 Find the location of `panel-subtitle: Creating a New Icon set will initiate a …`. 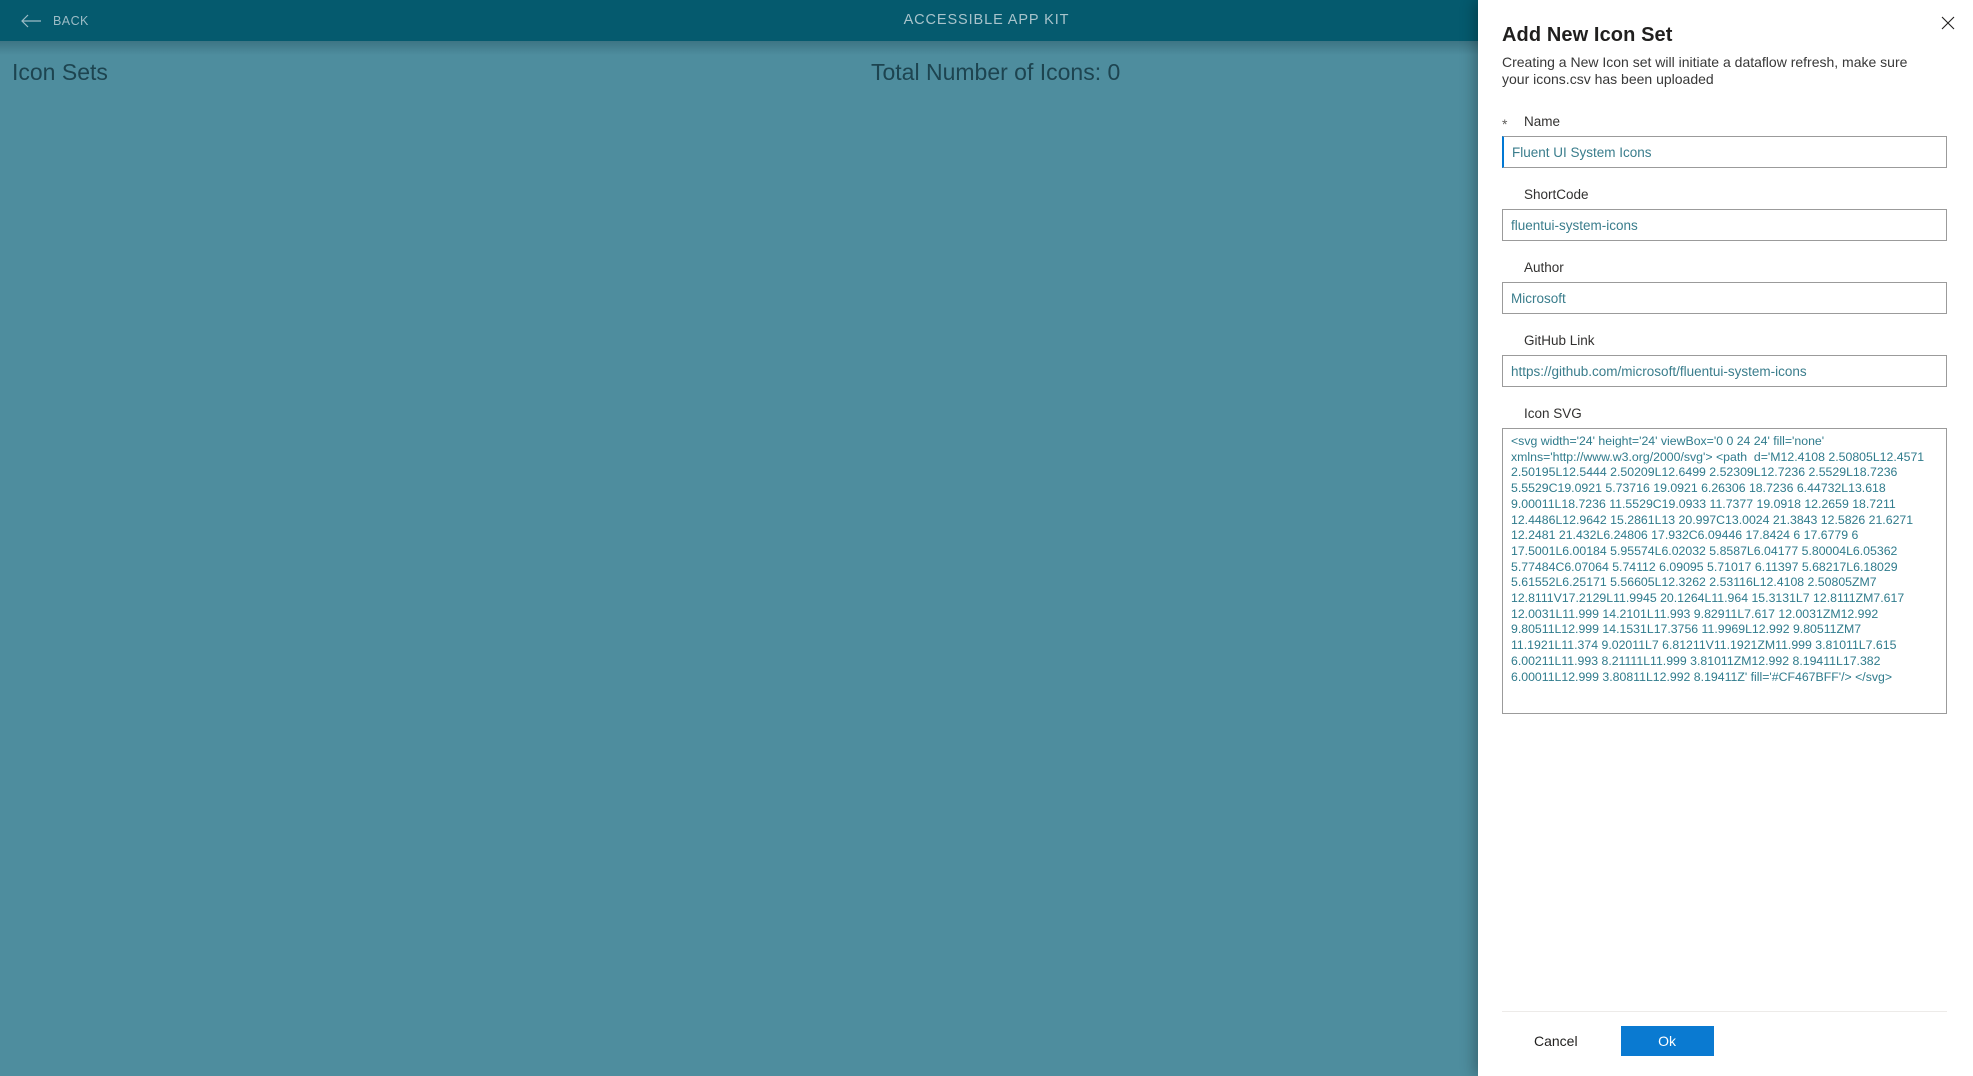

panel-subtitle: Creating a New Icon set will initiate a … is located at coordinates (1705, 70).